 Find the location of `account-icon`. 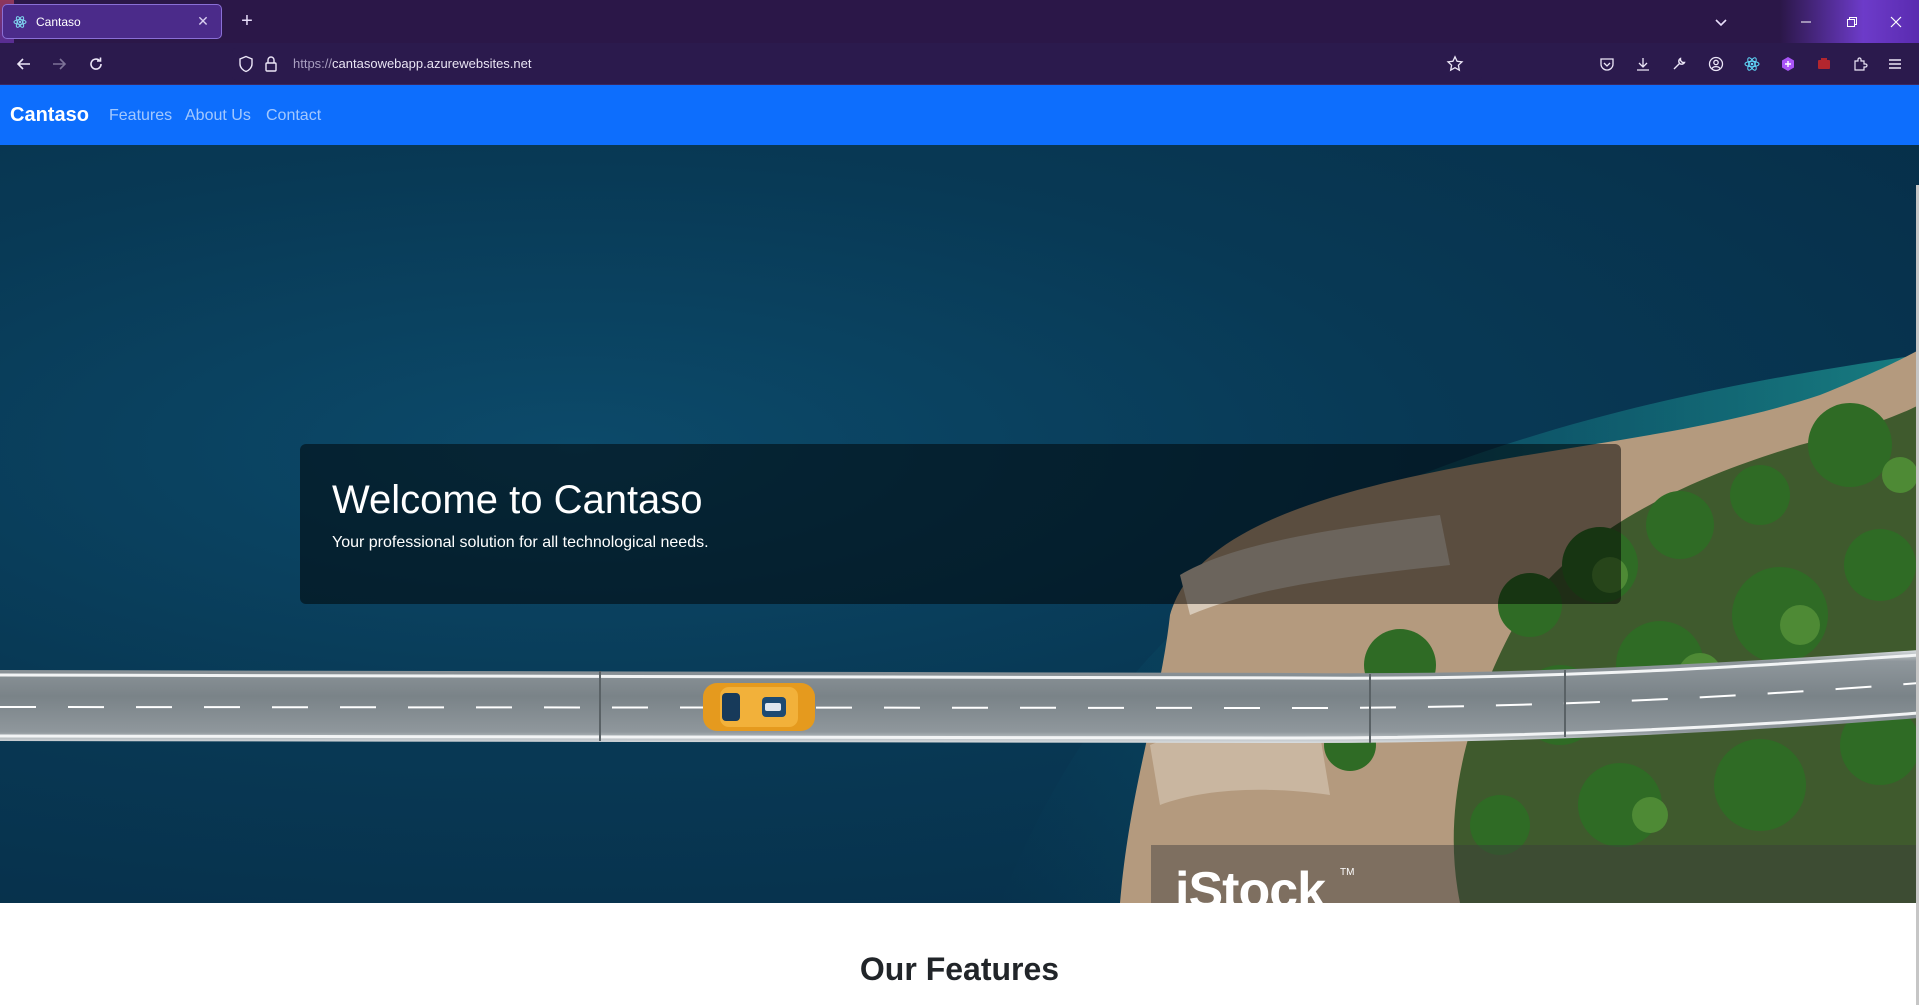

account-icon is located at coordinates (1716, 64).